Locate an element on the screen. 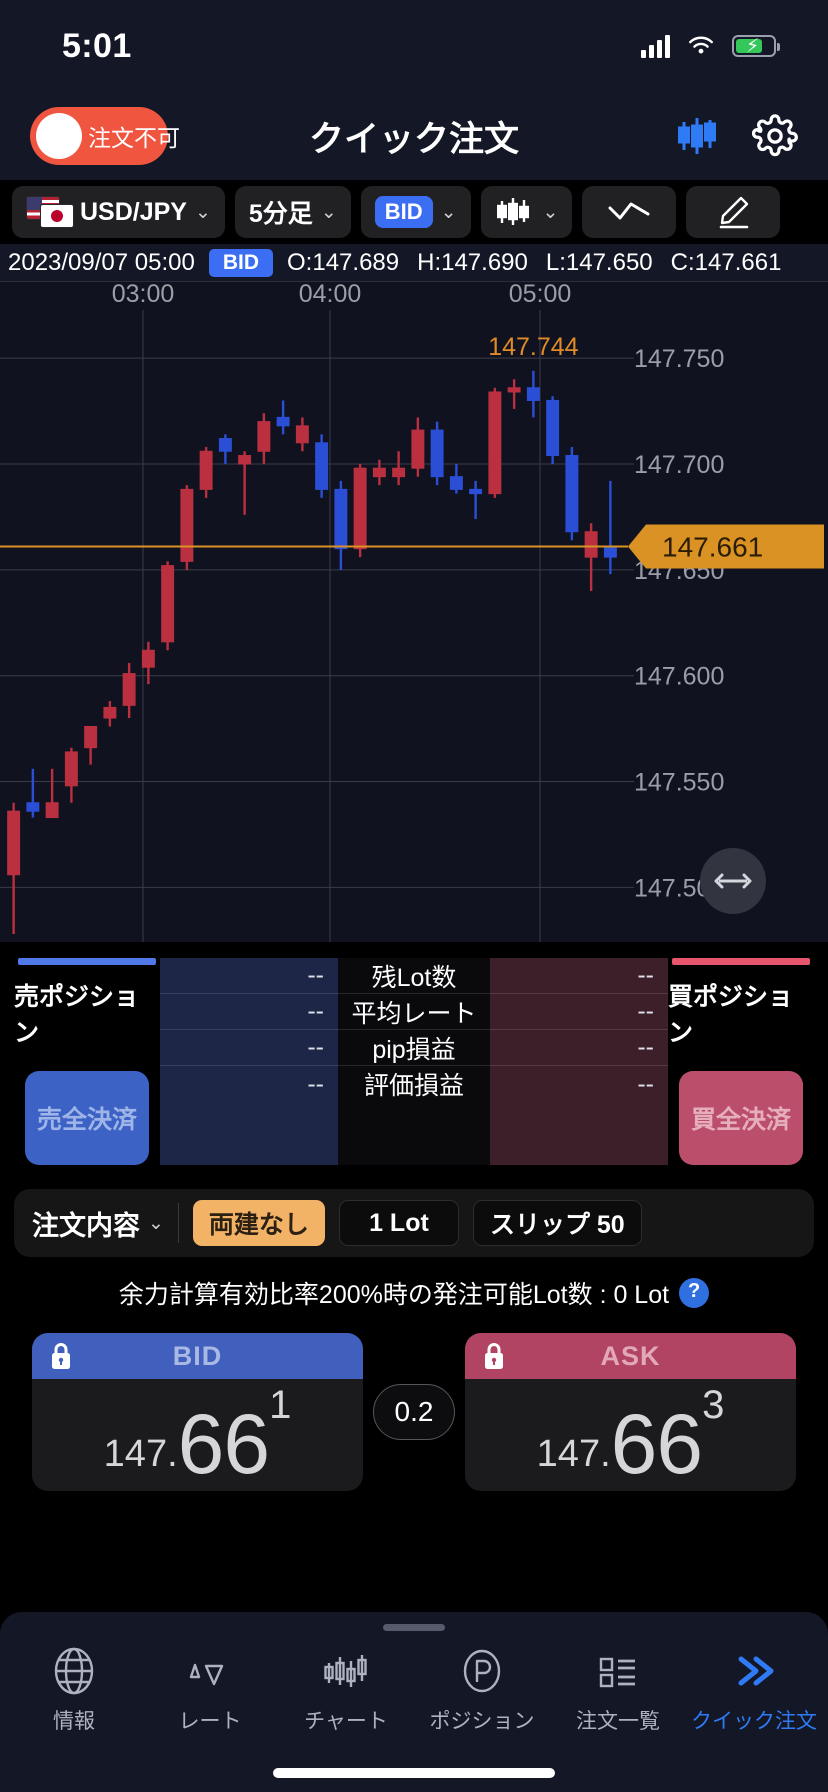  status-bar: 5:01 ⚡ is located at coordinates (414, 46).